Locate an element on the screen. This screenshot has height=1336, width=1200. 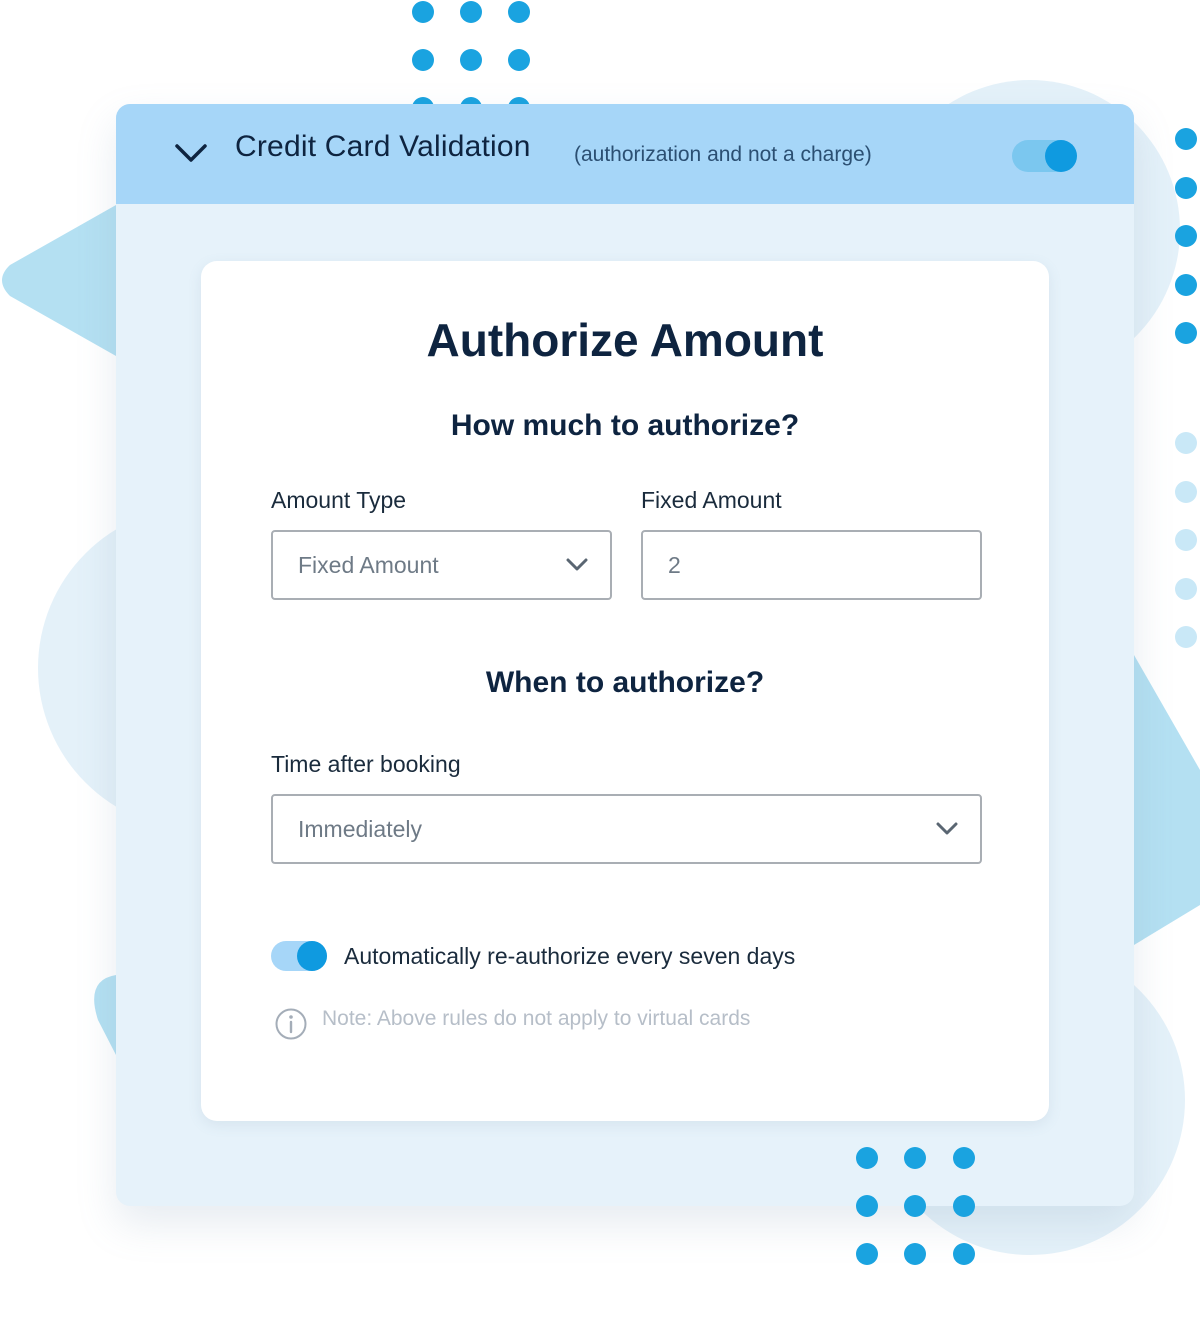
validation-toggle is located at coordinates (1044, 156).